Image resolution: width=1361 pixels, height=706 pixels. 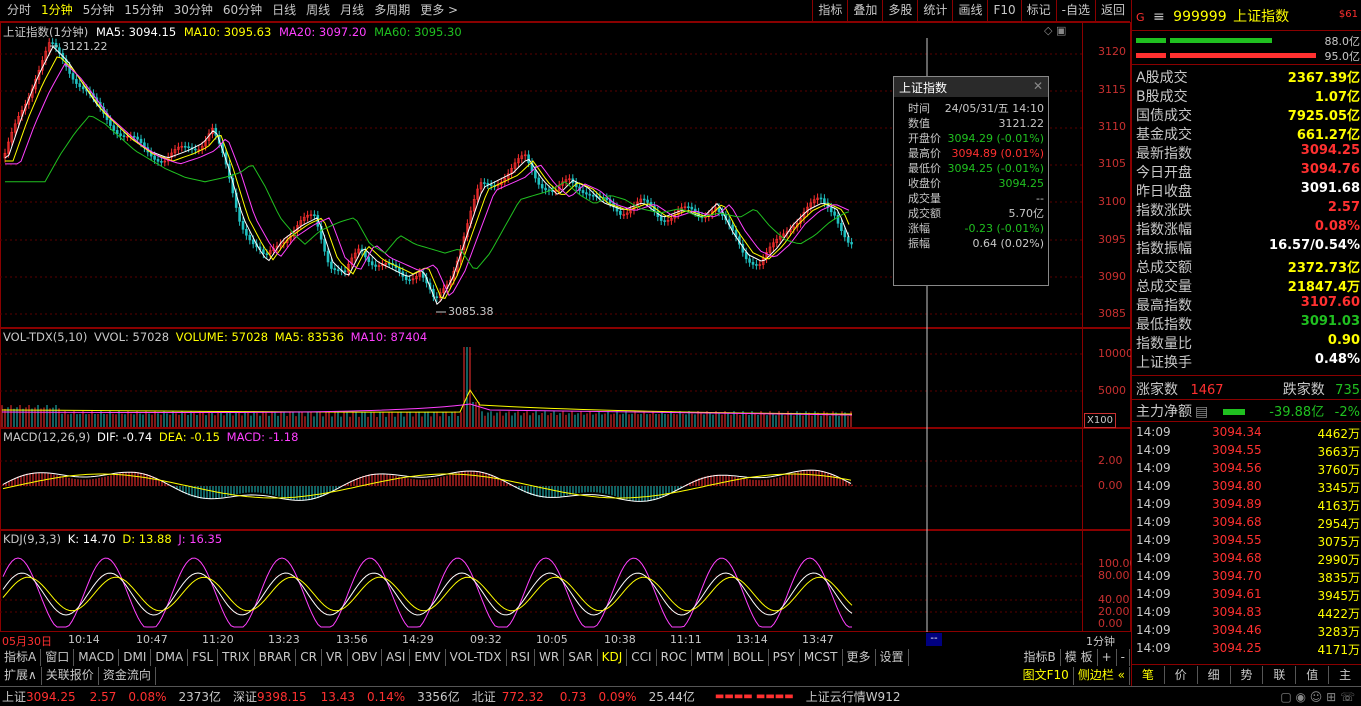 I want to click on side-tab-2: 细, so click(x=1214, y=675).